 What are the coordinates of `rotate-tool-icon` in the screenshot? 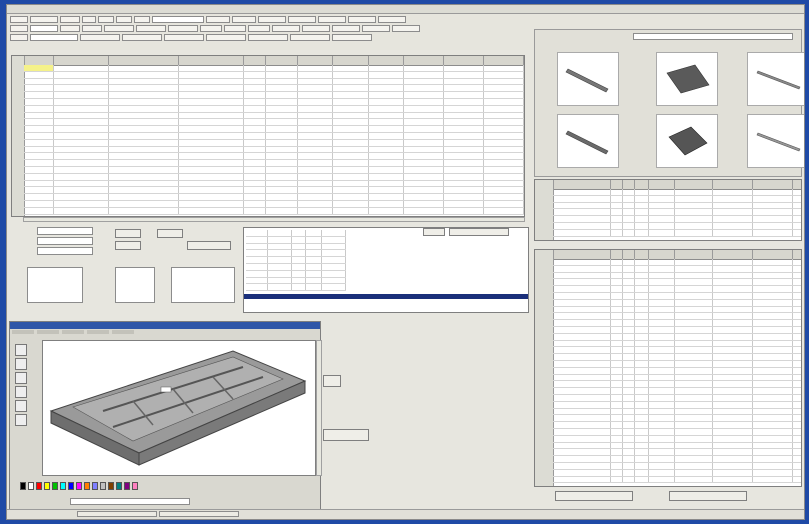 It's located at (21, 364).